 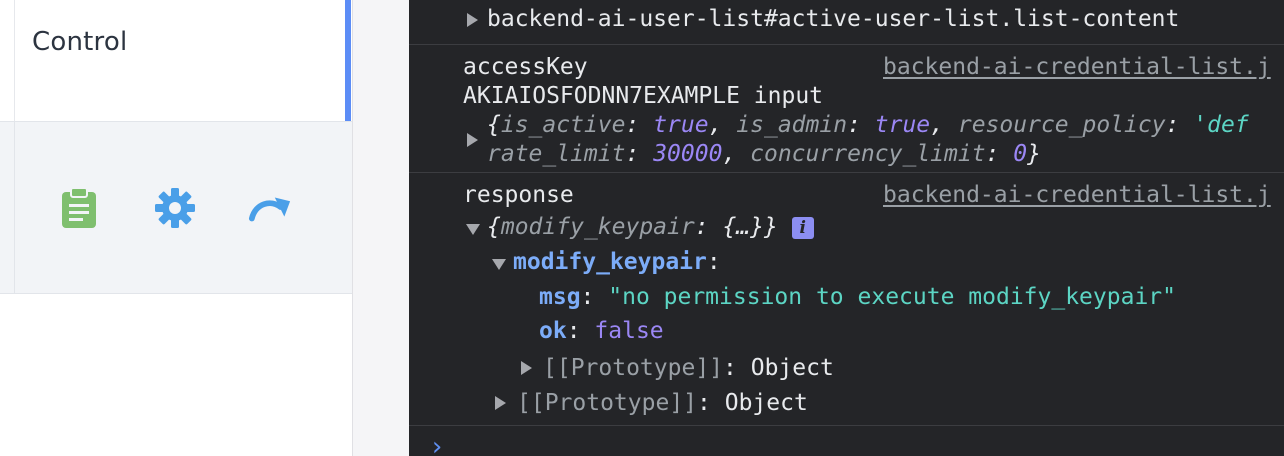 What do you see at coordinates (348, 60) in the screenshot?
I see `column-resize-handle` at bounding box center [348, 60].